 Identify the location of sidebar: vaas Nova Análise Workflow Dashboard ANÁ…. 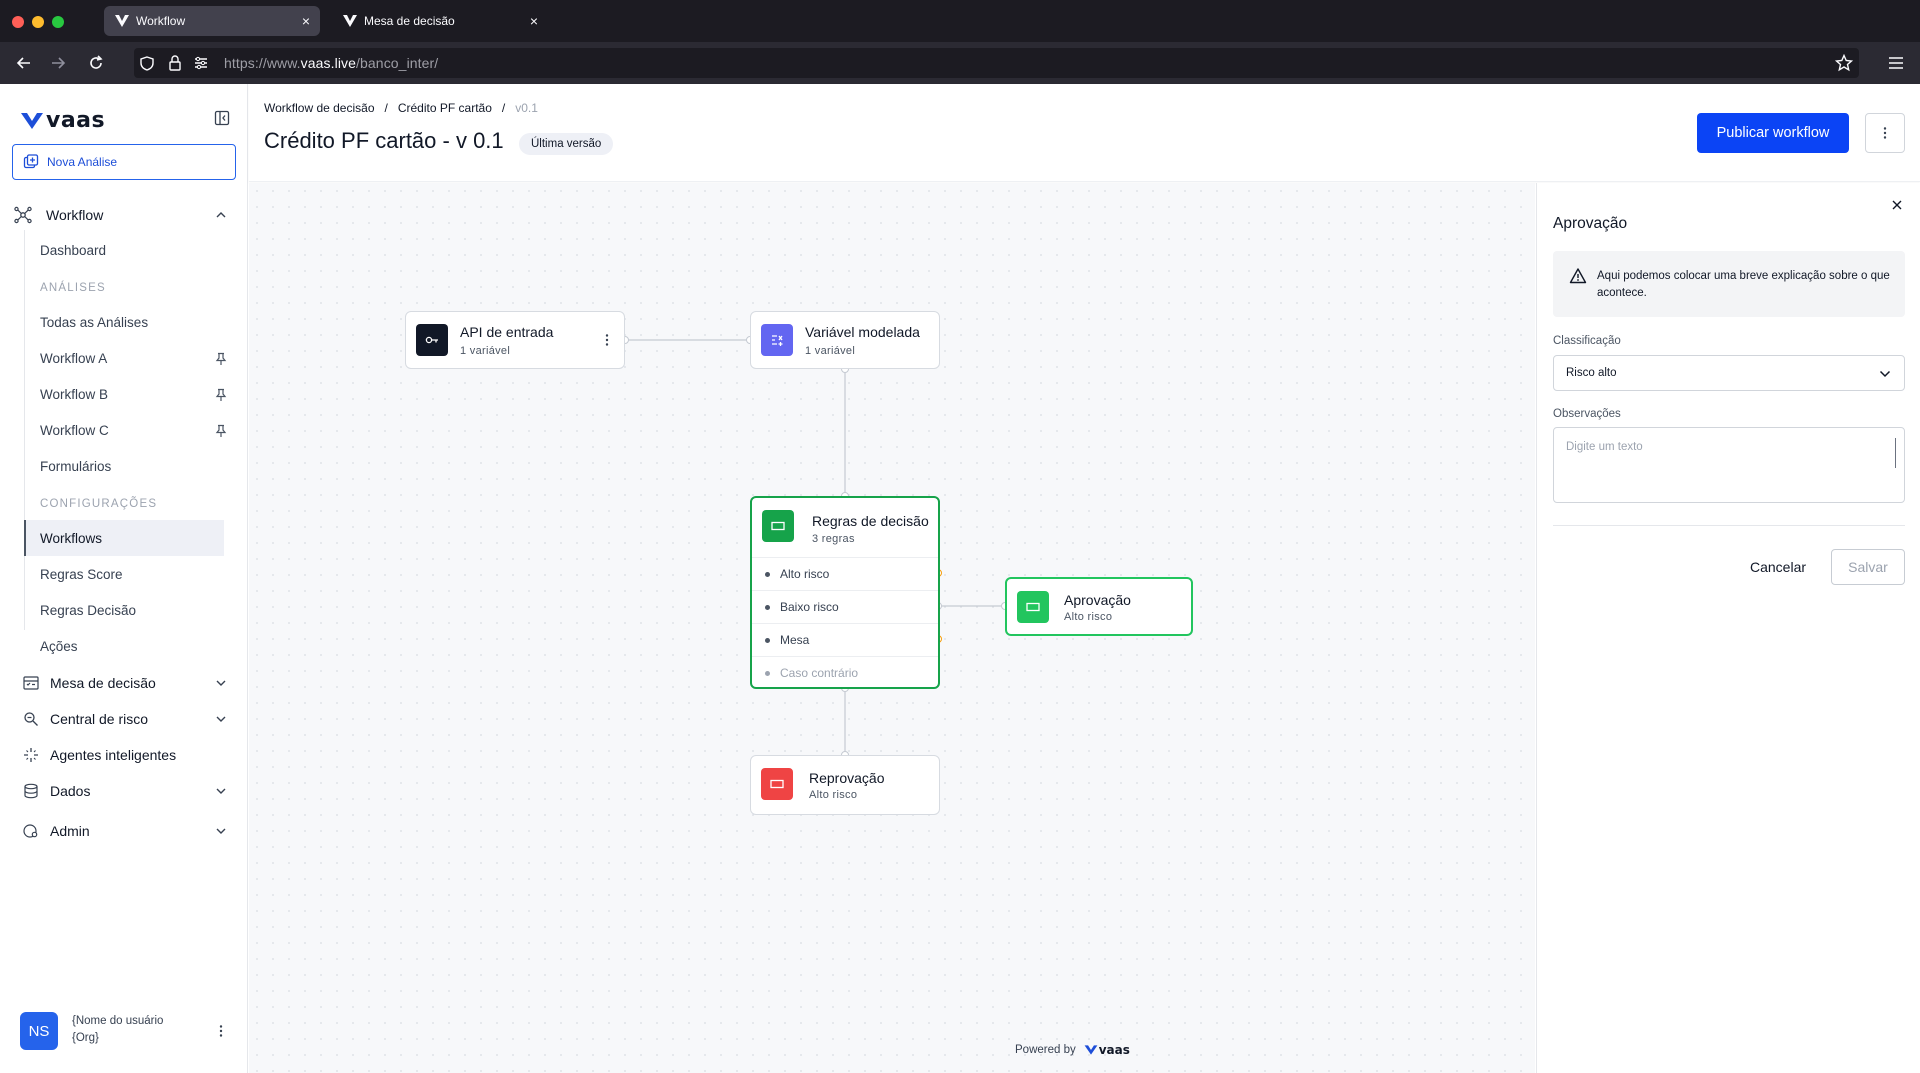
(124, 578).